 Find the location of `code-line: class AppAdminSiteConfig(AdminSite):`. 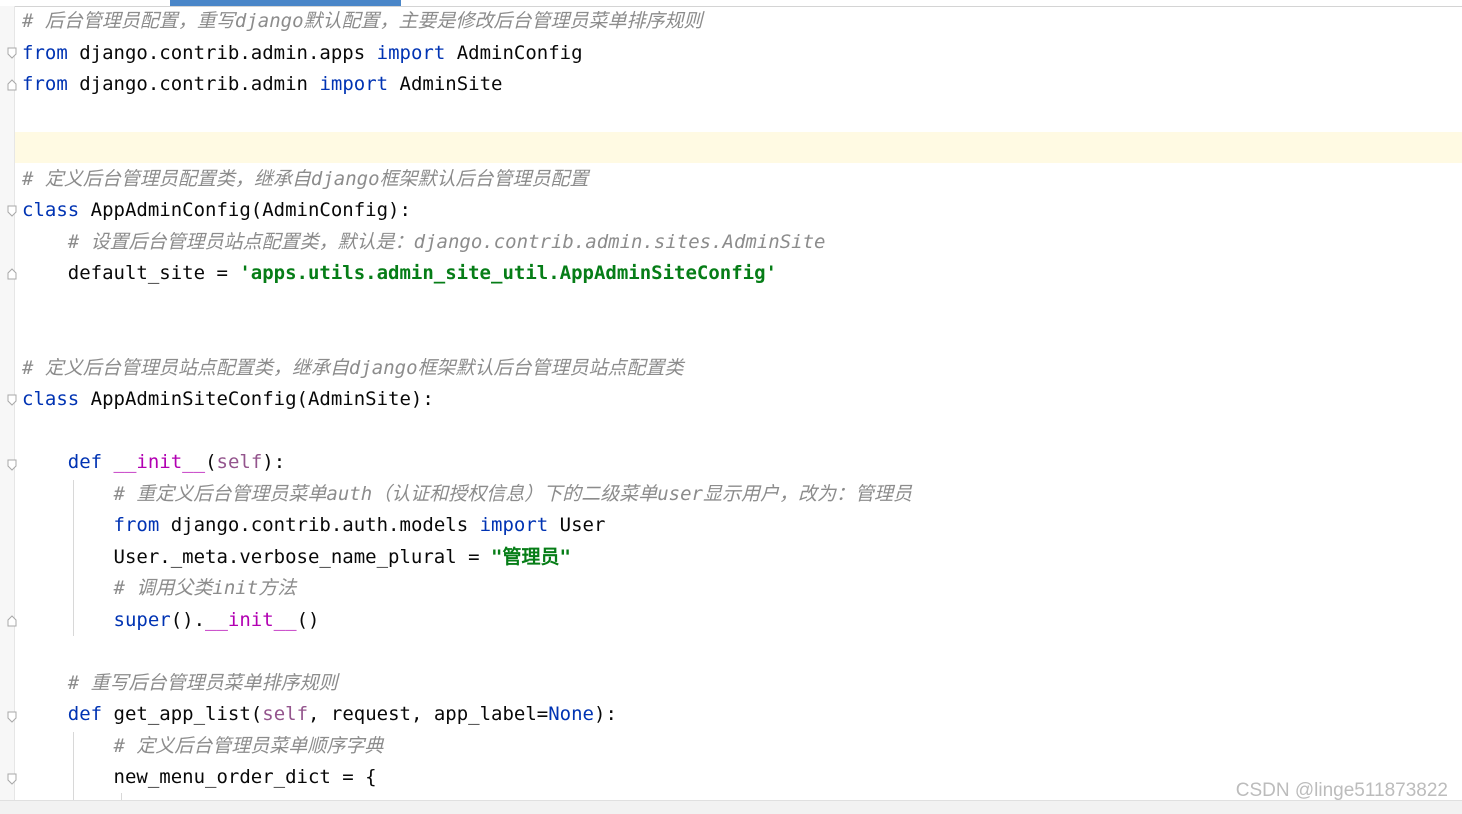

code-line: class AppAdminSiteConfig(AdminSite): is located at coordinates (228, 399).